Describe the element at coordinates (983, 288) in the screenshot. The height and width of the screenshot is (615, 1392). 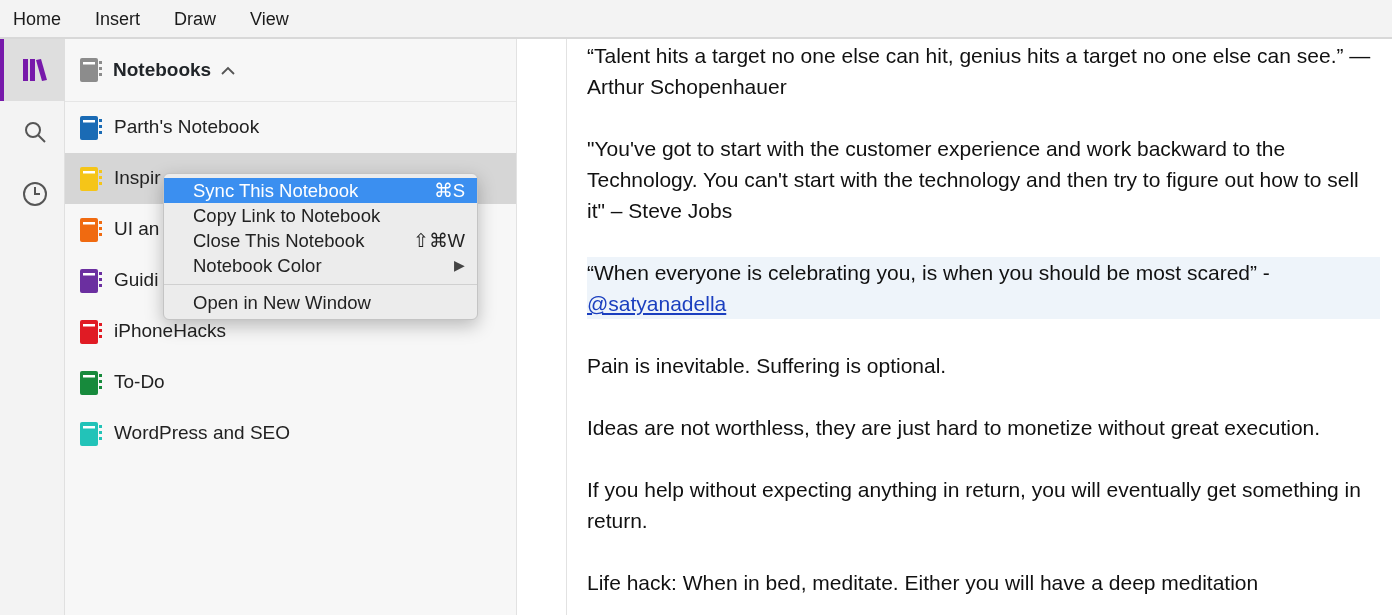
I see `paragraph: “When everyone is celebrating you, is when you should be most scared” - @satyanadella` at that location.